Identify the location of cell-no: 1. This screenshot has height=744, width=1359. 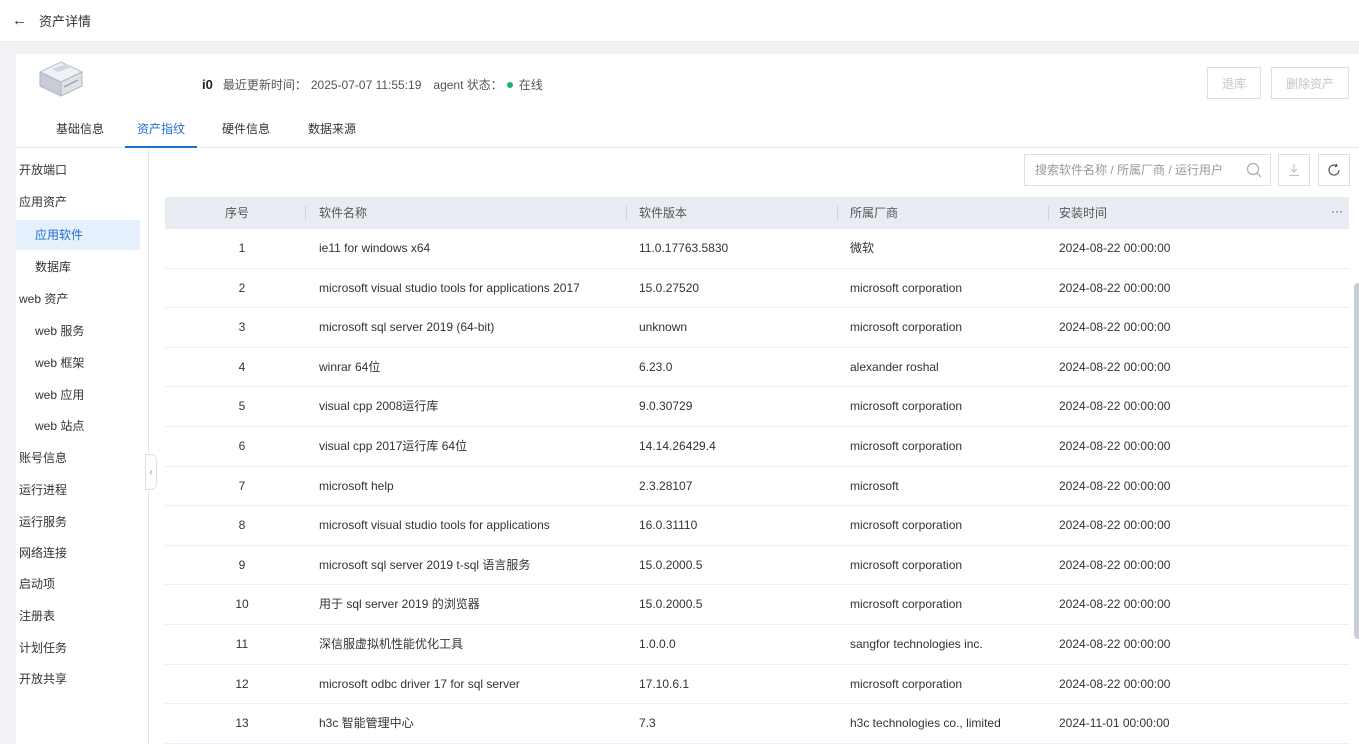
(242, 248).